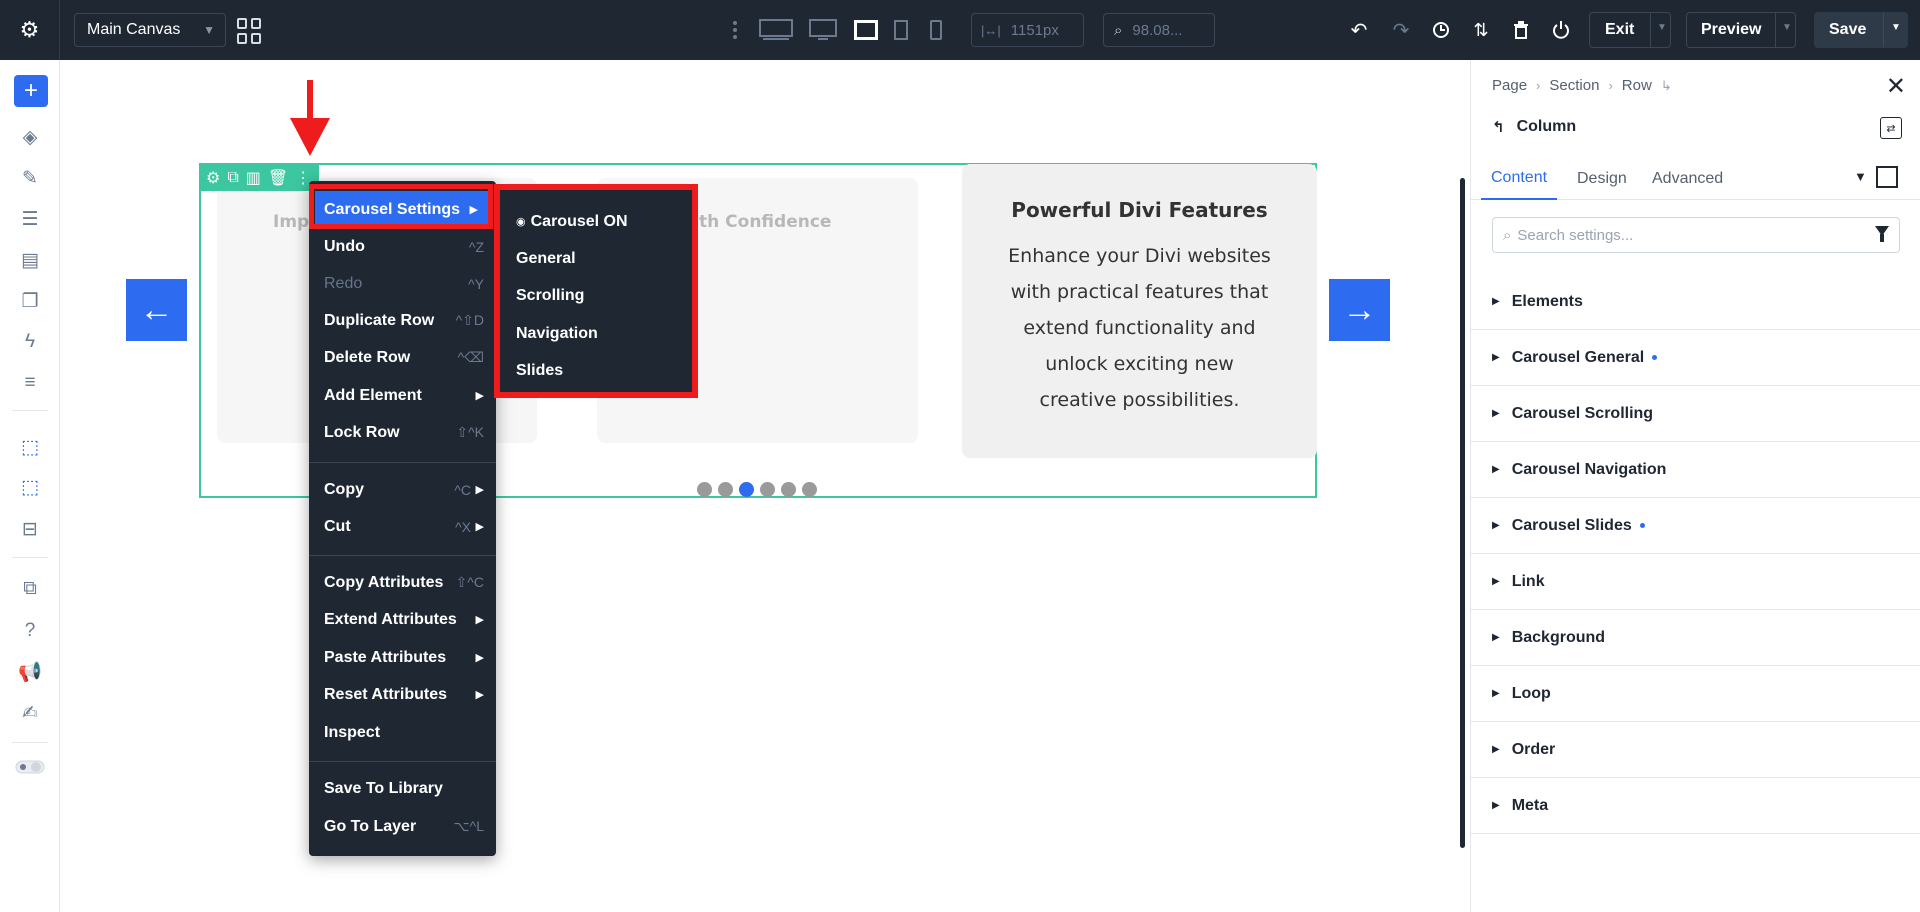  I want to click on menu-item-go-to-layer: Go To Layer ⌥^L, so click(402, 826).